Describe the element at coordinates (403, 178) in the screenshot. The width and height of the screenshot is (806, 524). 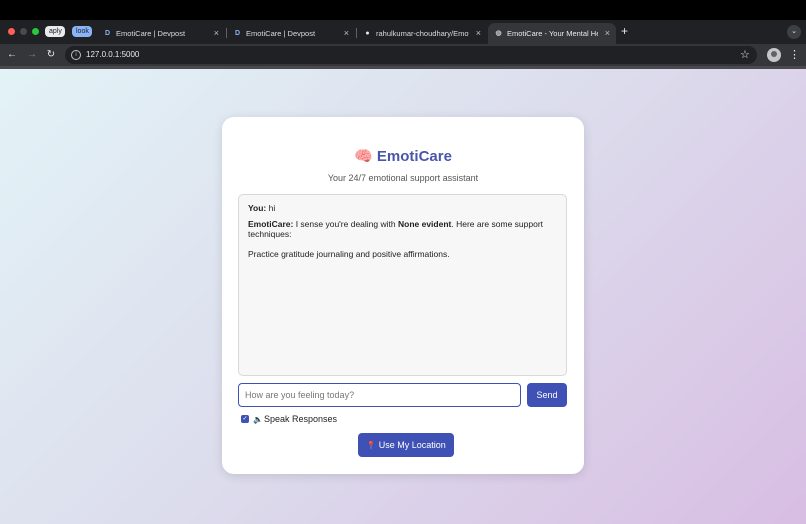
I see `app-subtitle: Your 24/7 emotional support assistant` at that location.